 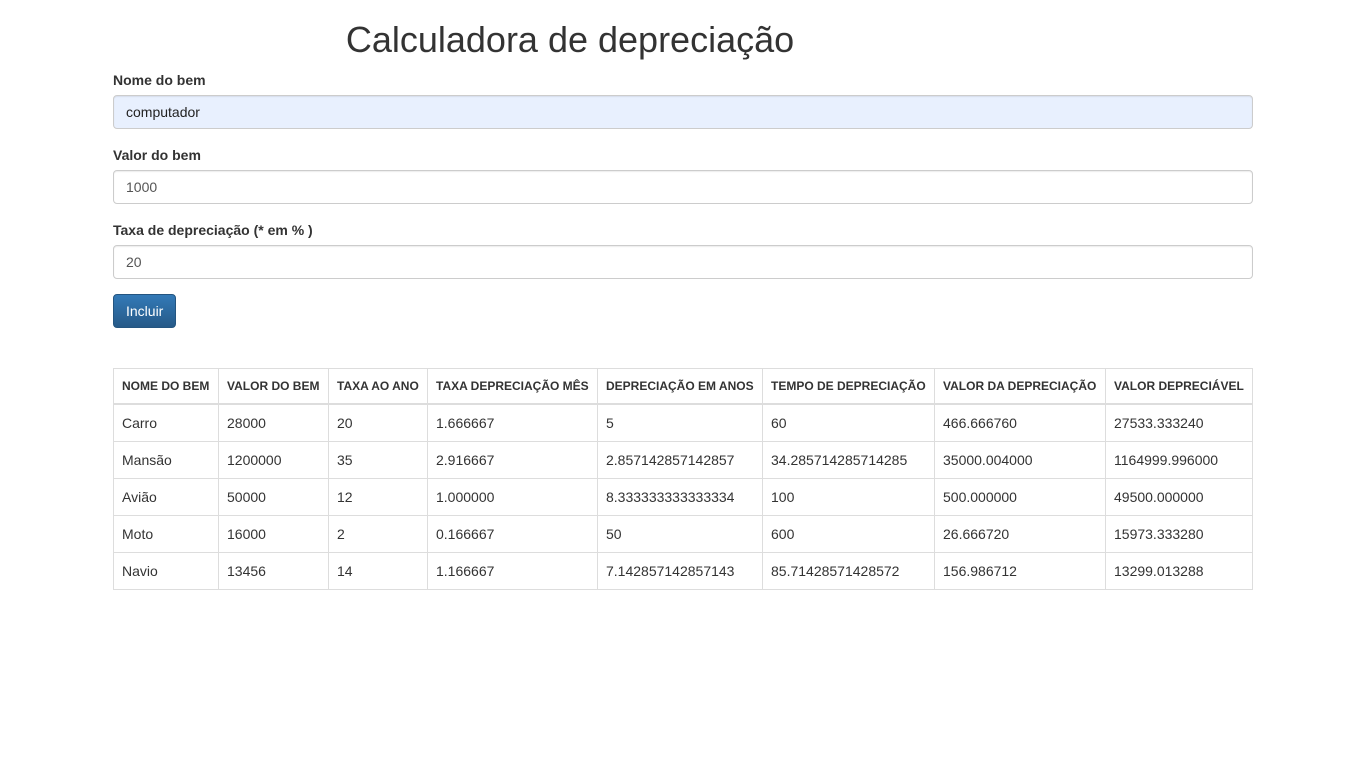 I want to click on table-cell: 5, so click(x=680, y=422).